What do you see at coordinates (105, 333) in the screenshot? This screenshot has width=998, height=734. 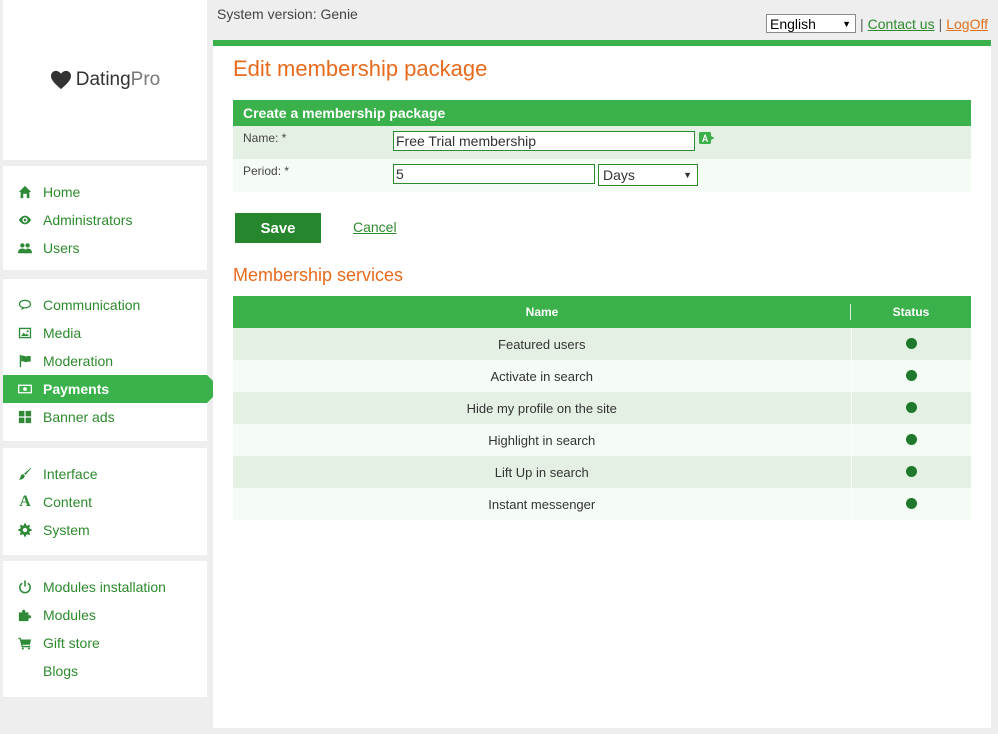 I see `sidebar-item-media: Media` at bounding box center [105, 333].